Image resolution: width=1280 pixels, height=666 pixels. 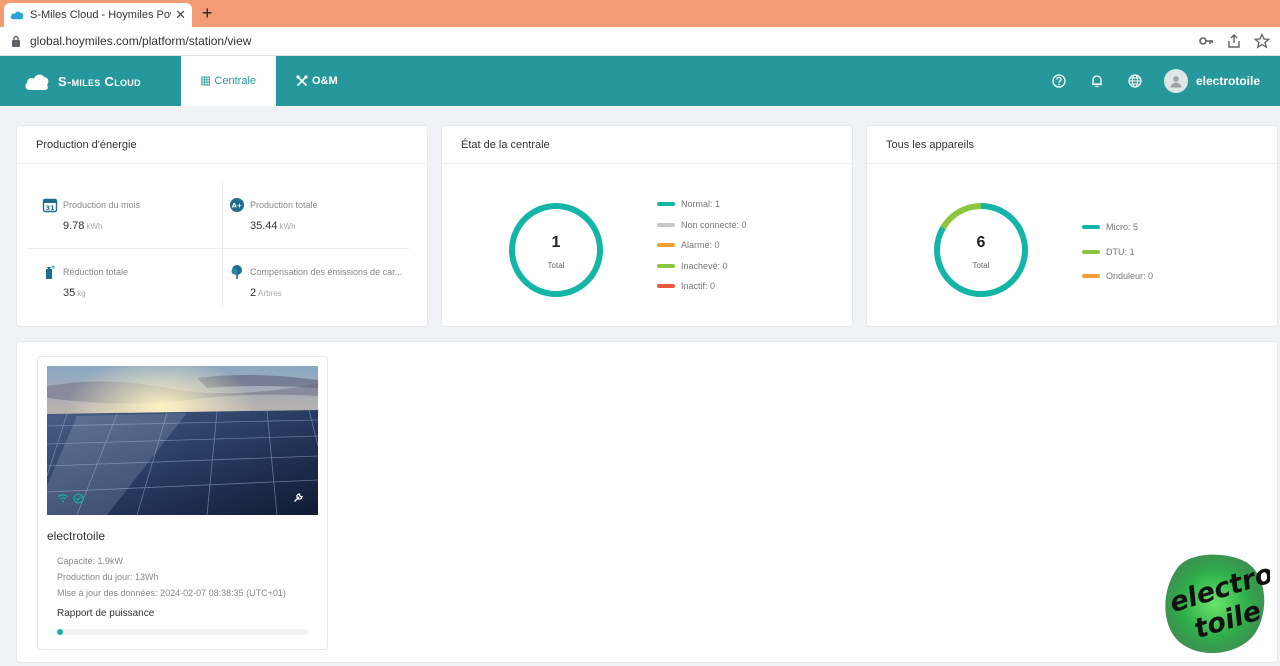 What do you see at coordinates (81, 293) in the screenshot?
I see `unit: kg` at bounding box center [81, 293].